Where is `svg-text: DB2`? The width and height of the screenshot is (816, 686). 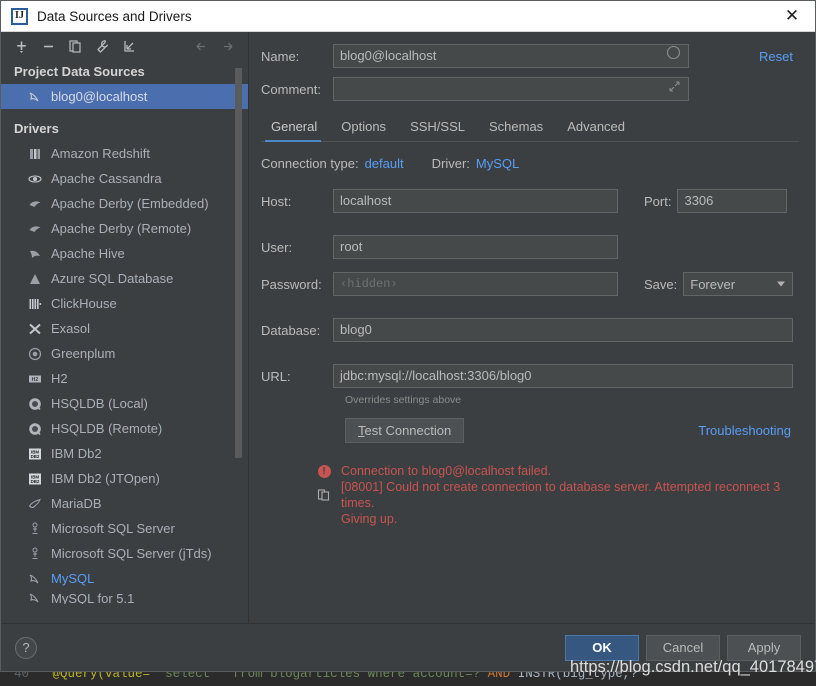
svg-text: DB2 is located at coordinates (35, 481).